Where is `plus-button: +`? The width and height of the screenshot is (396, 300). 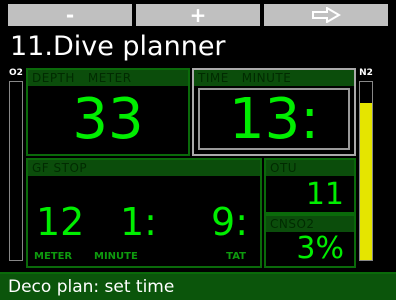 plus-button: + is located at coordinates (198, 15).